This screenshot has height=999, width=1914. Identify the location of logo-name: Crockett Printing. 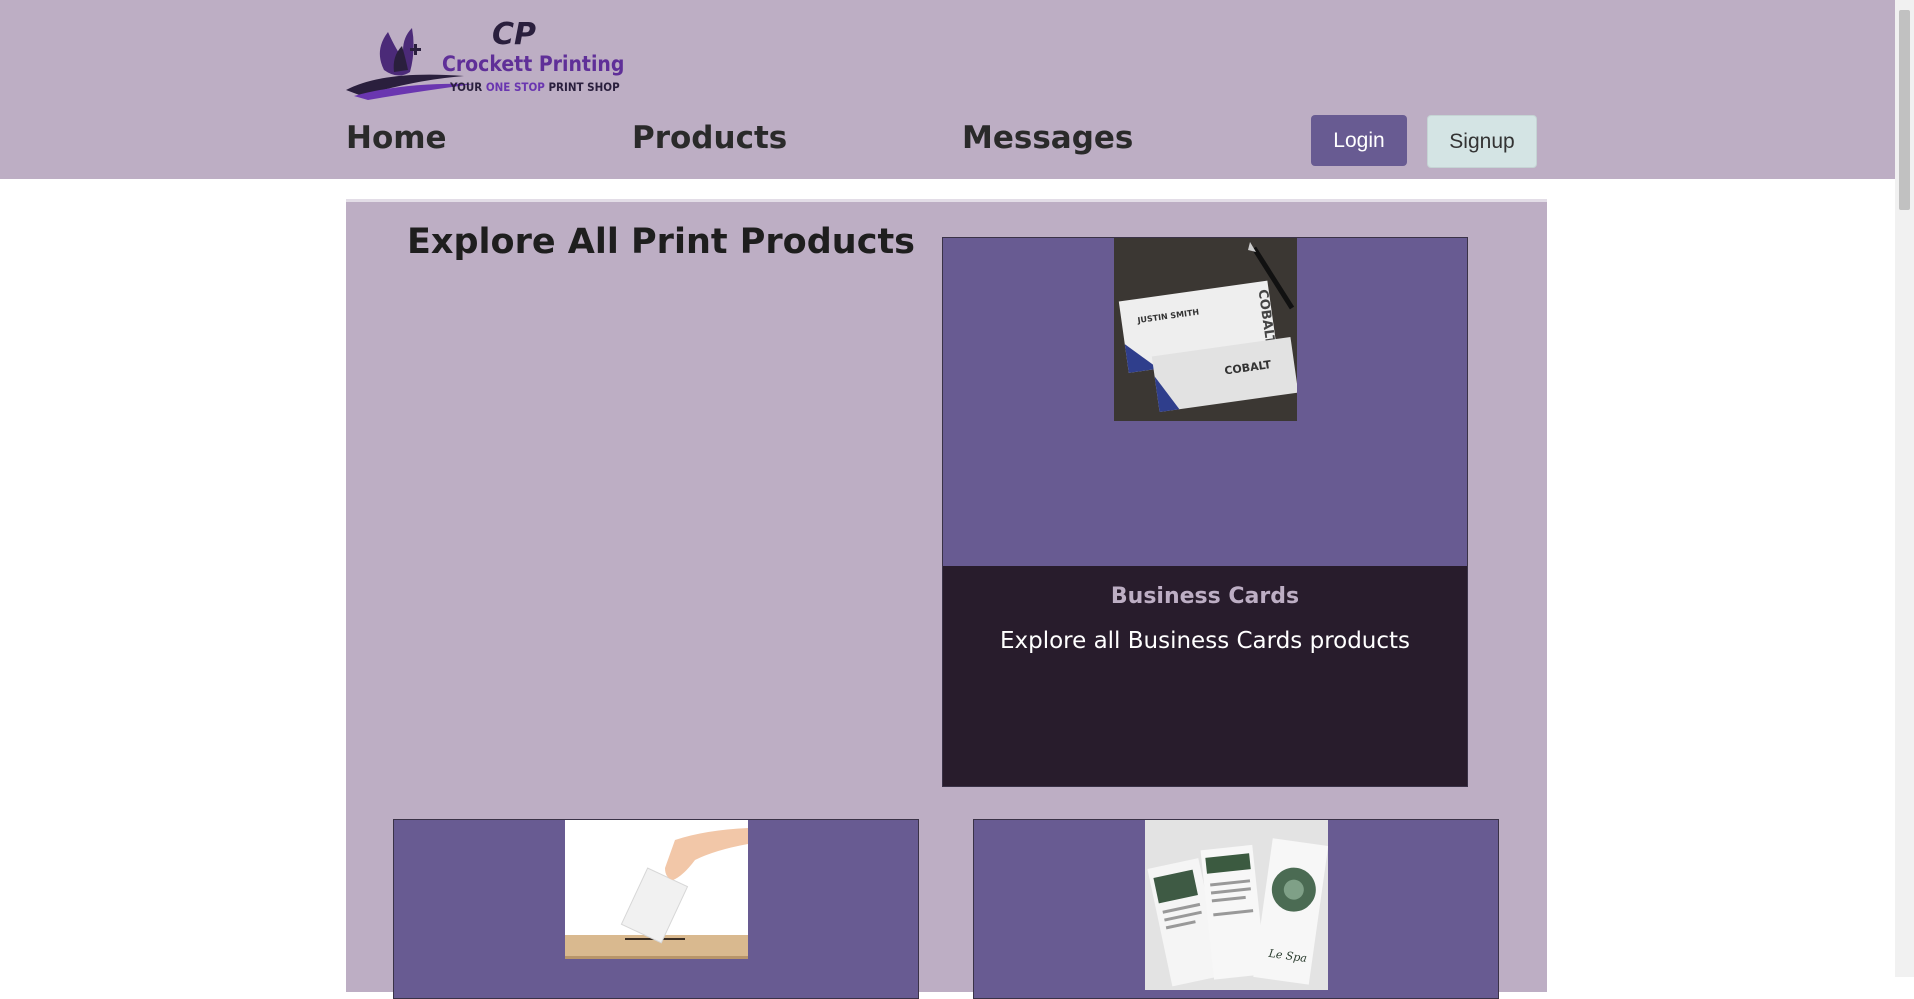
(533, 64).